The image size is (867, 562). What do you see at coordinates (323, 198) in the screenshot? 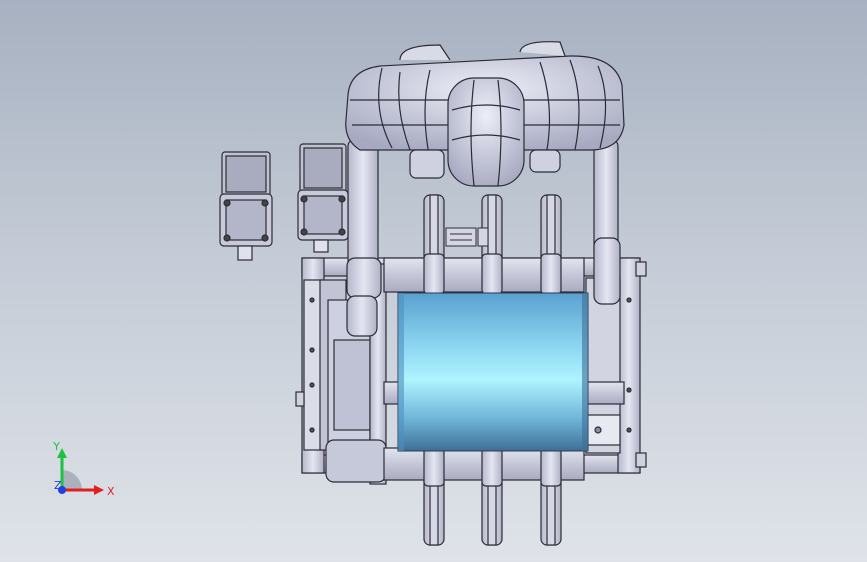
I see `sensor-module-right` at bounding box center [323, 198].